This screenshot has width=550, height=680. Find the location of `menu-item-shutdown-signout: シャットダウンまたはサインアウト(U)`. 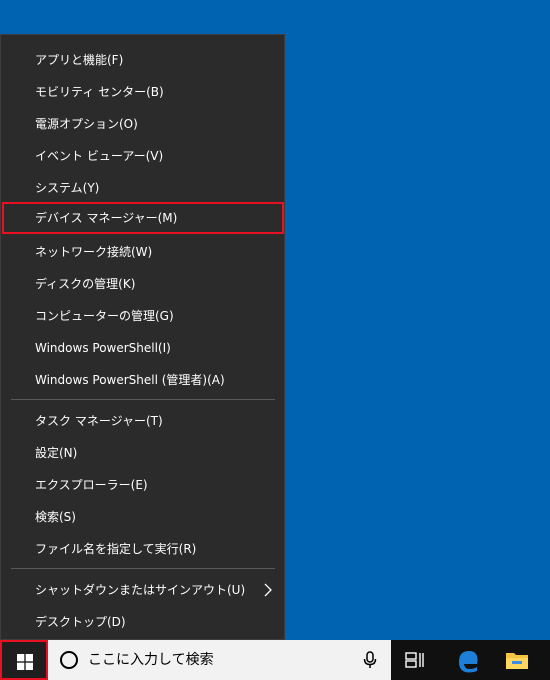

menu-item-shutdown-signout: シャットダウンまたはサインアウト(U) is located at coordinates (143, 590).